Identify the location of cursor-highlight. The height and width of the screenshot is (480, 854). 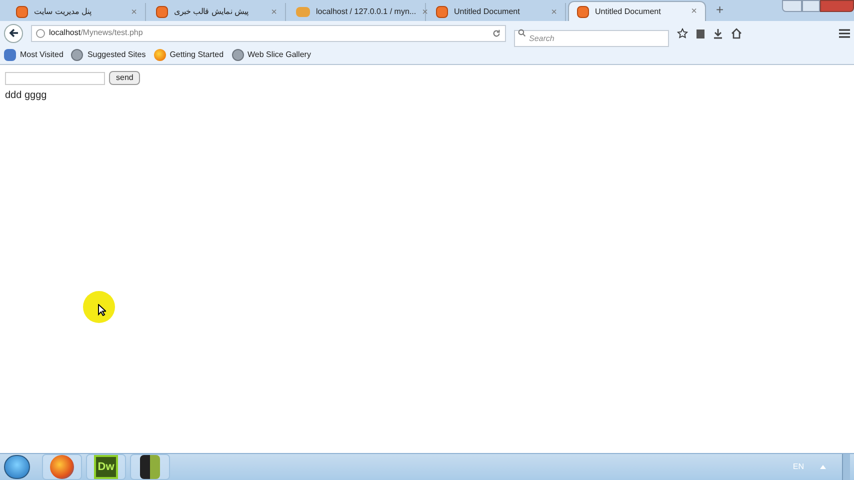
(99, 307).